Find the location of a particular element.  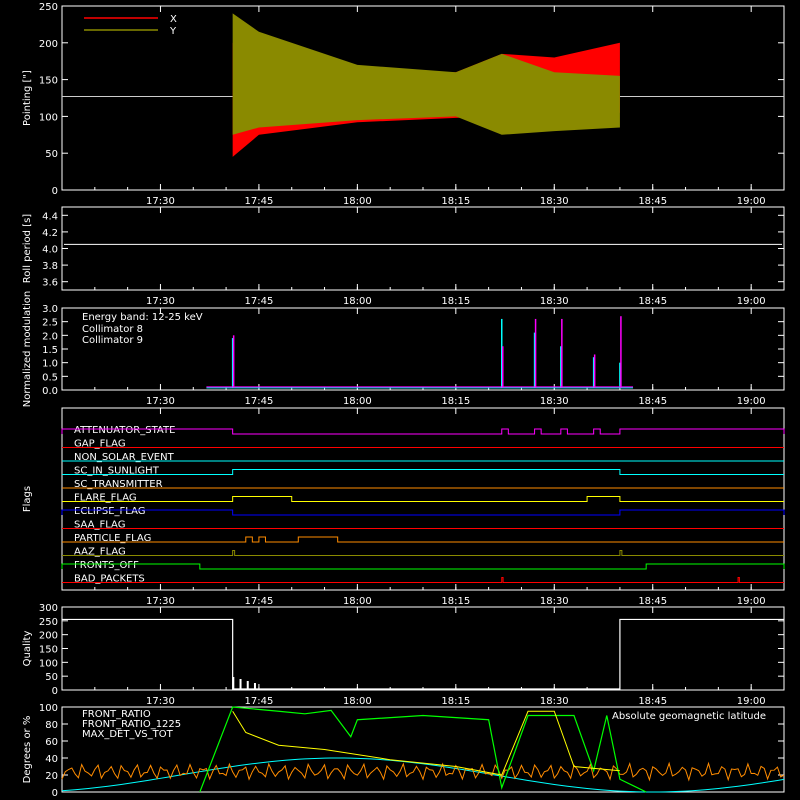

y-tick-label: 0.0 is located at coordinates (50, 391).